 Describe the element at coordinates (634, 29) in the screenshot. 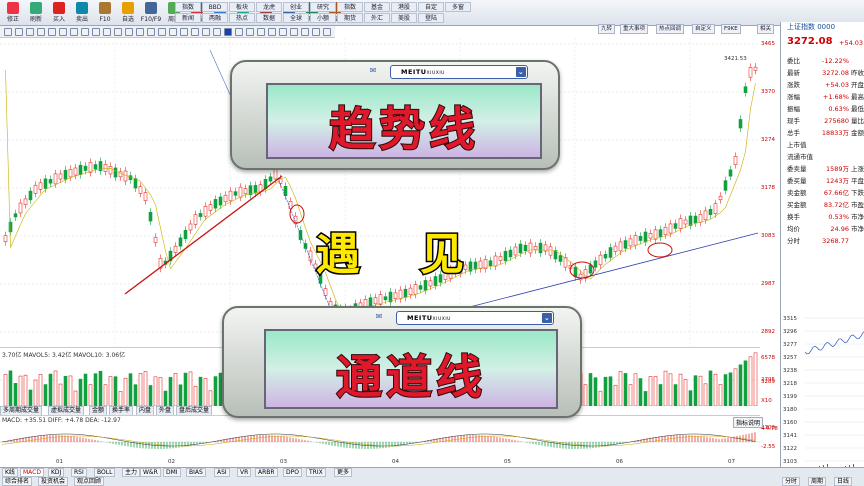

I see `chart-tab: 重大事项` at that location.